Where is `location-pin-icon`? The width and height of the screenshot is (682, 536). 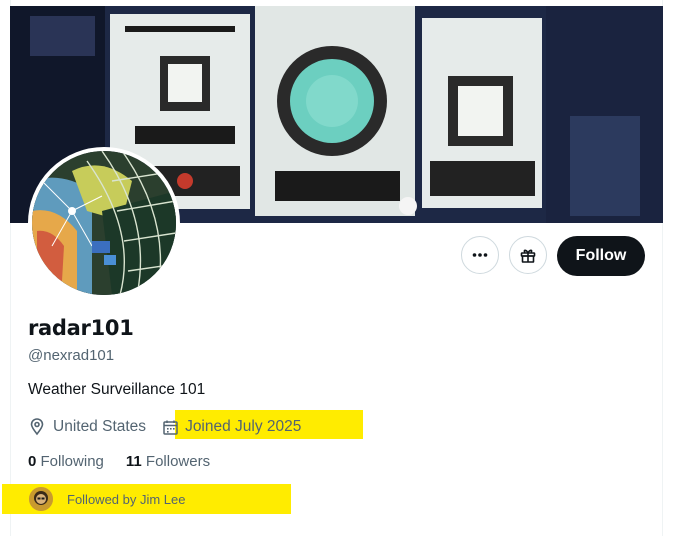 location-pin-icon is located at coordinates (37, 427).